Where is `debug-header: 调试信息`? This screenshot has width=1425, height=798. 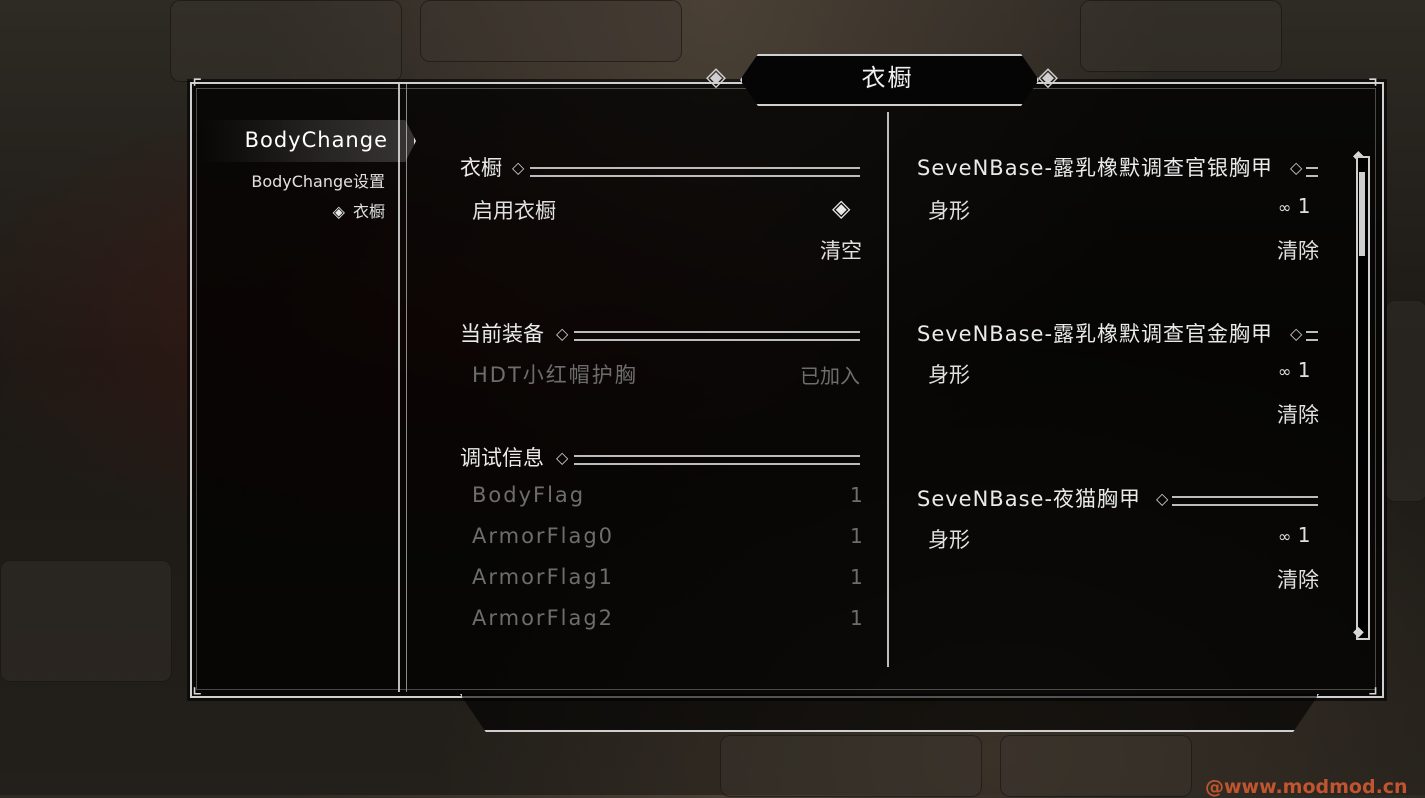 debug-header: 调试信息 is located at coordinates (502, 458).